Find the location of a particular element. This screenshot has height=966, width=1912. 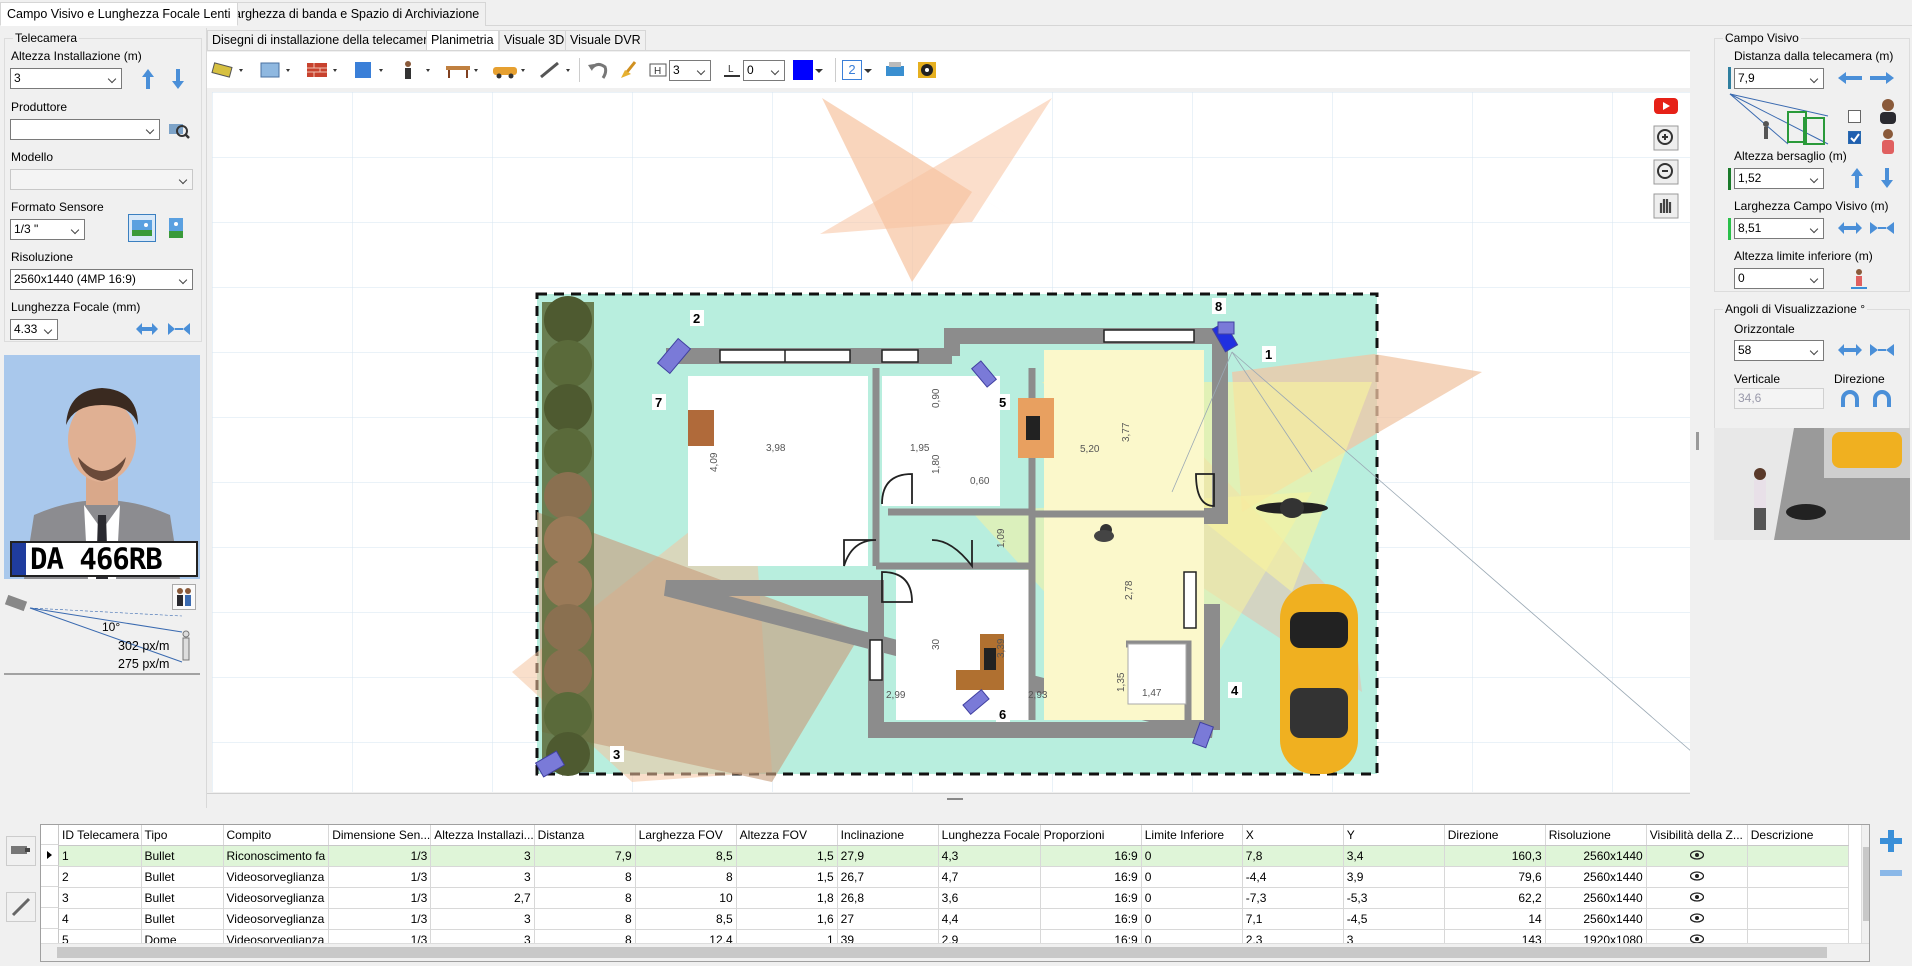

table-cell: 2,7 is located at coordinates (482, 898).